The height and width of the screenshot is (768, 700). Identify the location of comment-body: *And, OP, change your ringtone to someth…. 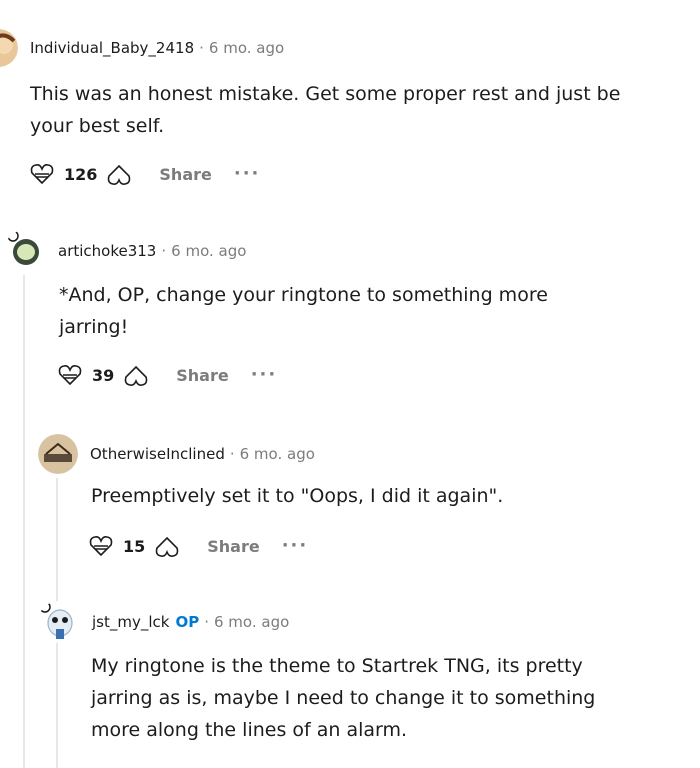
(369, 311).